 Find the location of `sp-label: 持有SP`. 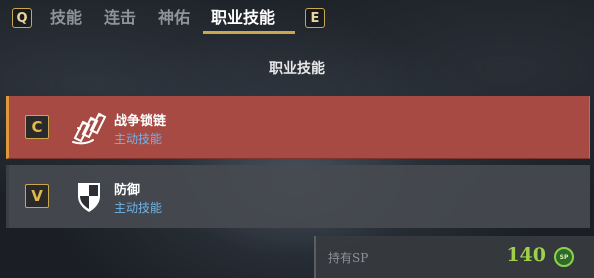

sp-label: 持有SP is located at coordinates (348, 258).